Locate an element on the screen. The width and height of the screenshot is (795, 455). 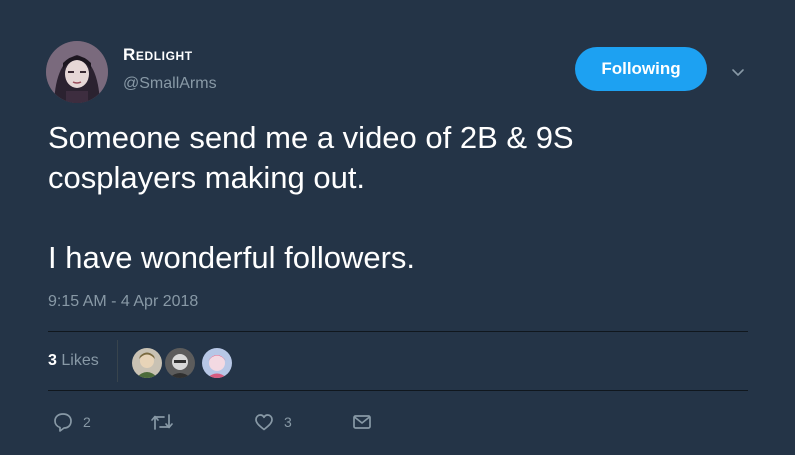
direct-message-action is located at coordinates (366, 422).